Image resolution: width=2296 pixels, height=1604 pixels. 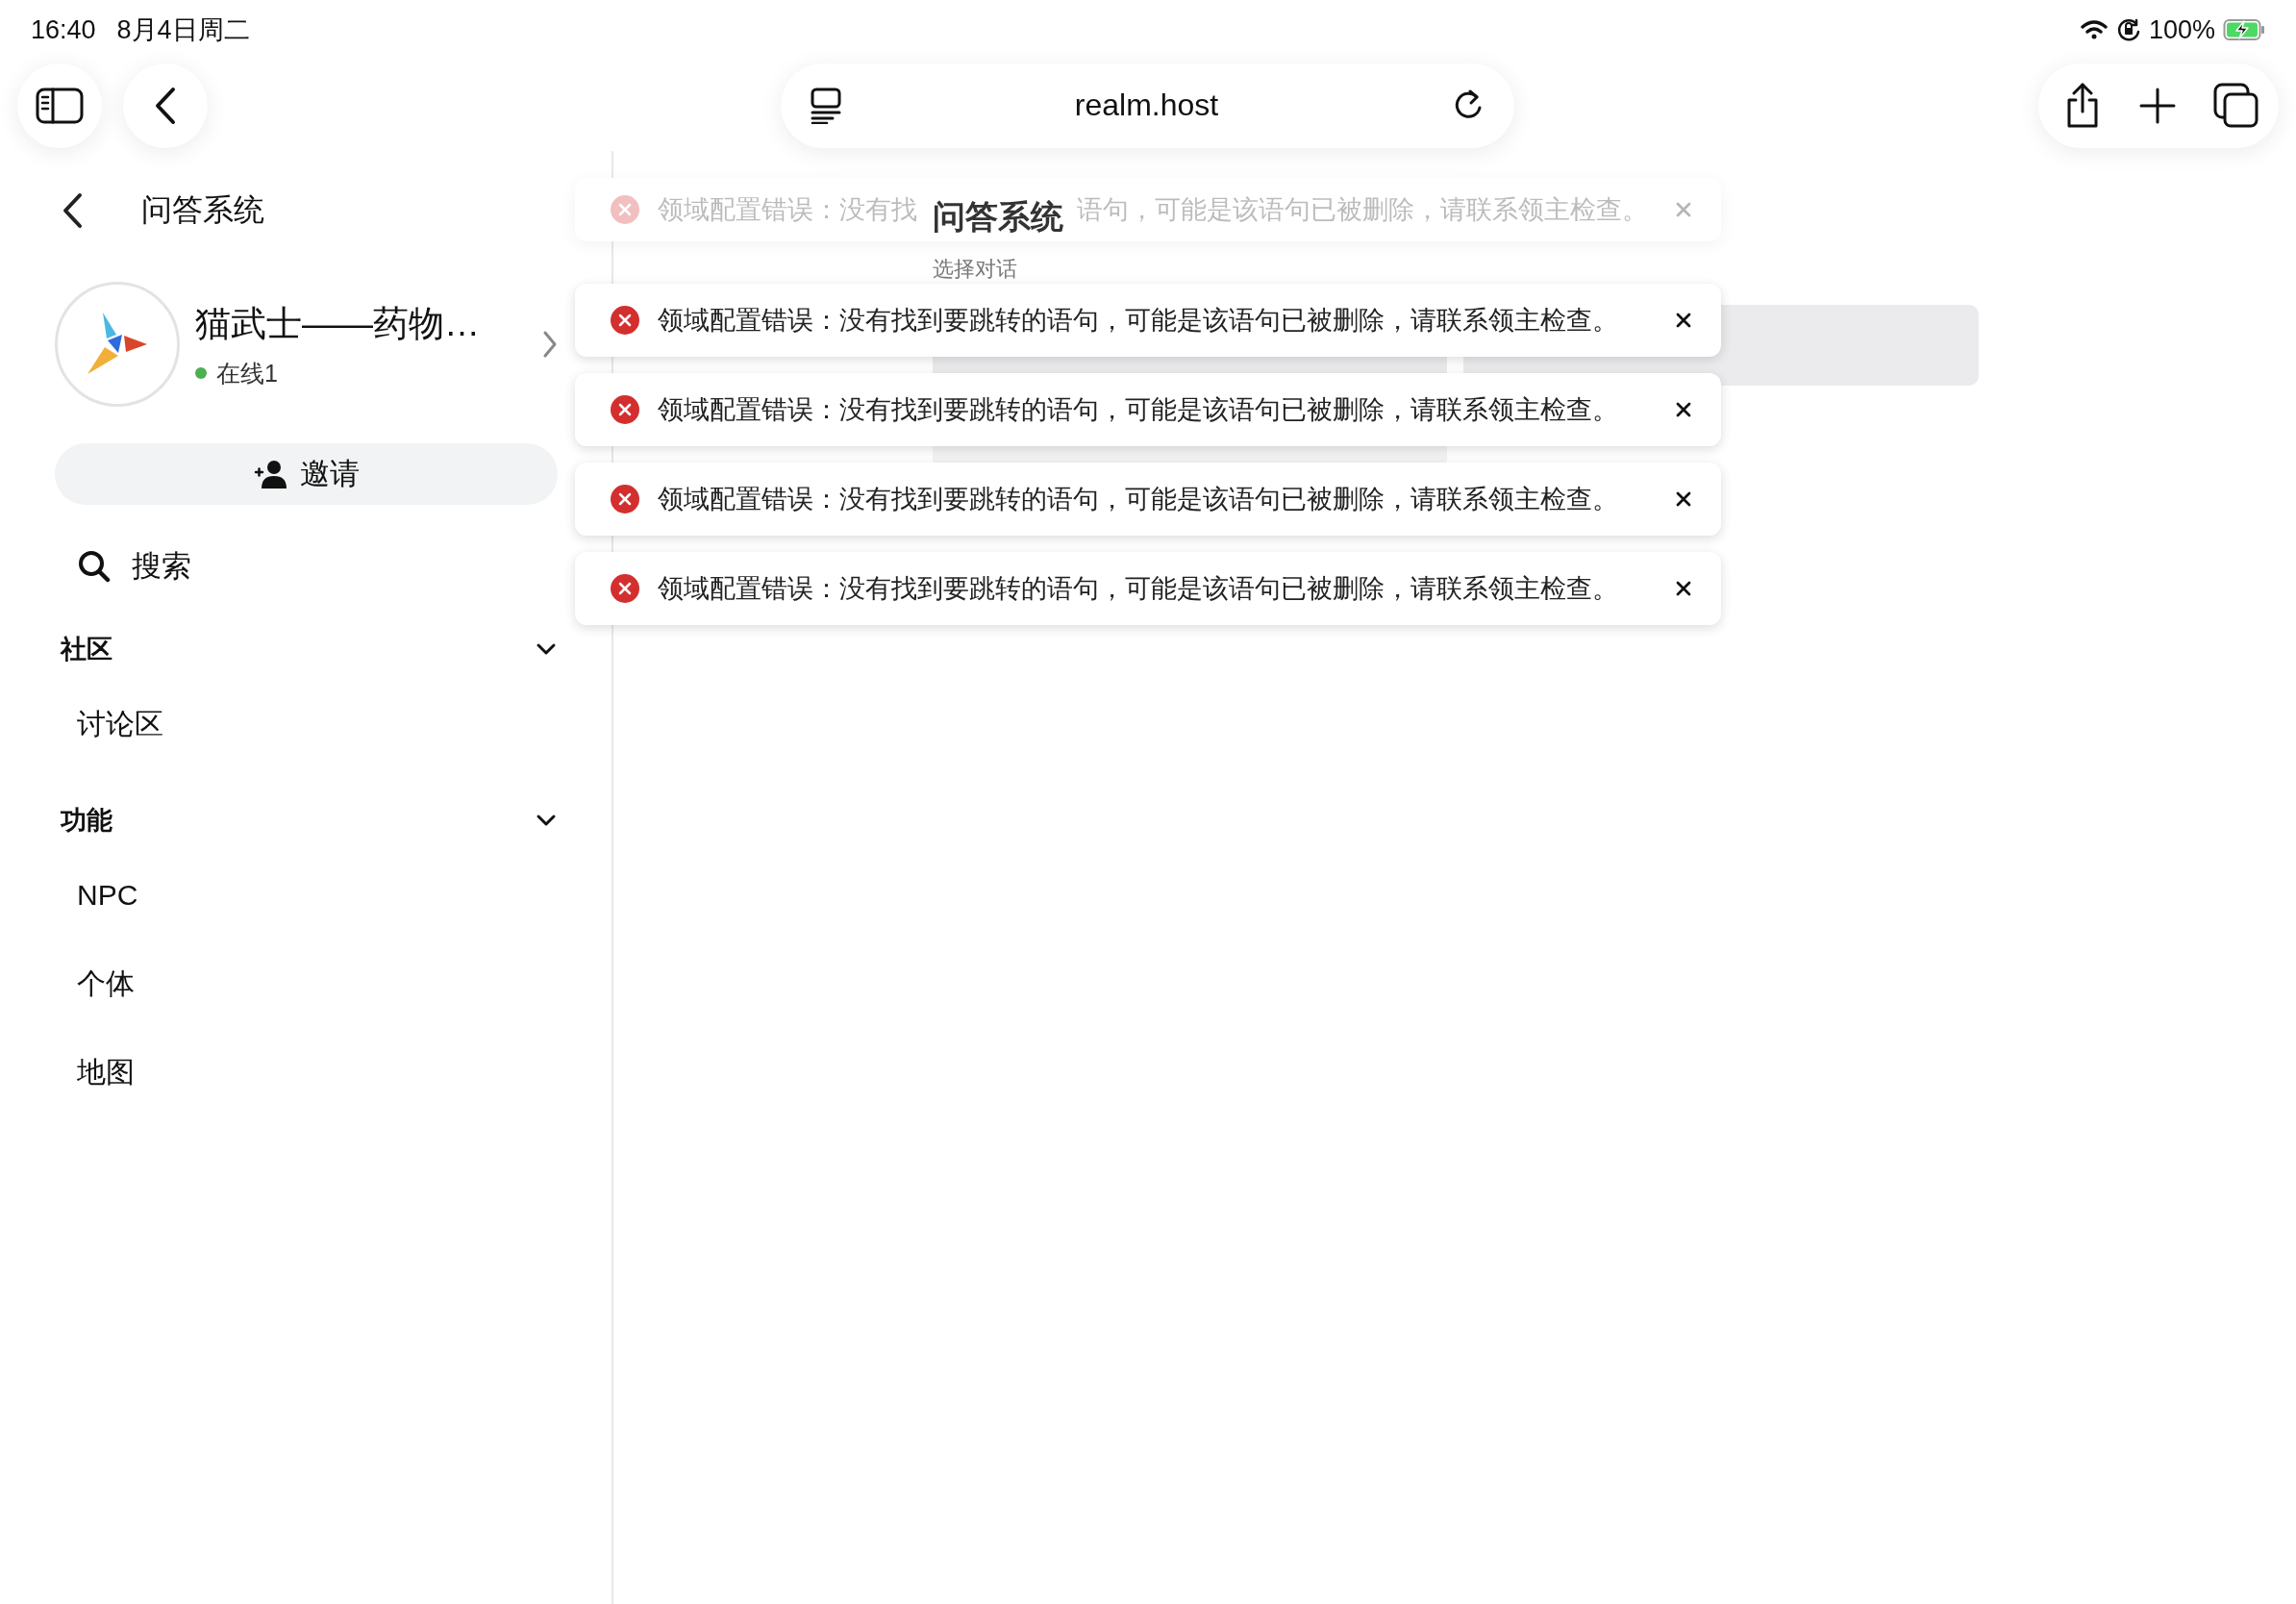 What do you see at coordinates (1362, 210) in the screenshot?
I see `toast-message: 语句，可能是该语句已被删除，请联系领主检查。` at bounding box center [1362, 210].